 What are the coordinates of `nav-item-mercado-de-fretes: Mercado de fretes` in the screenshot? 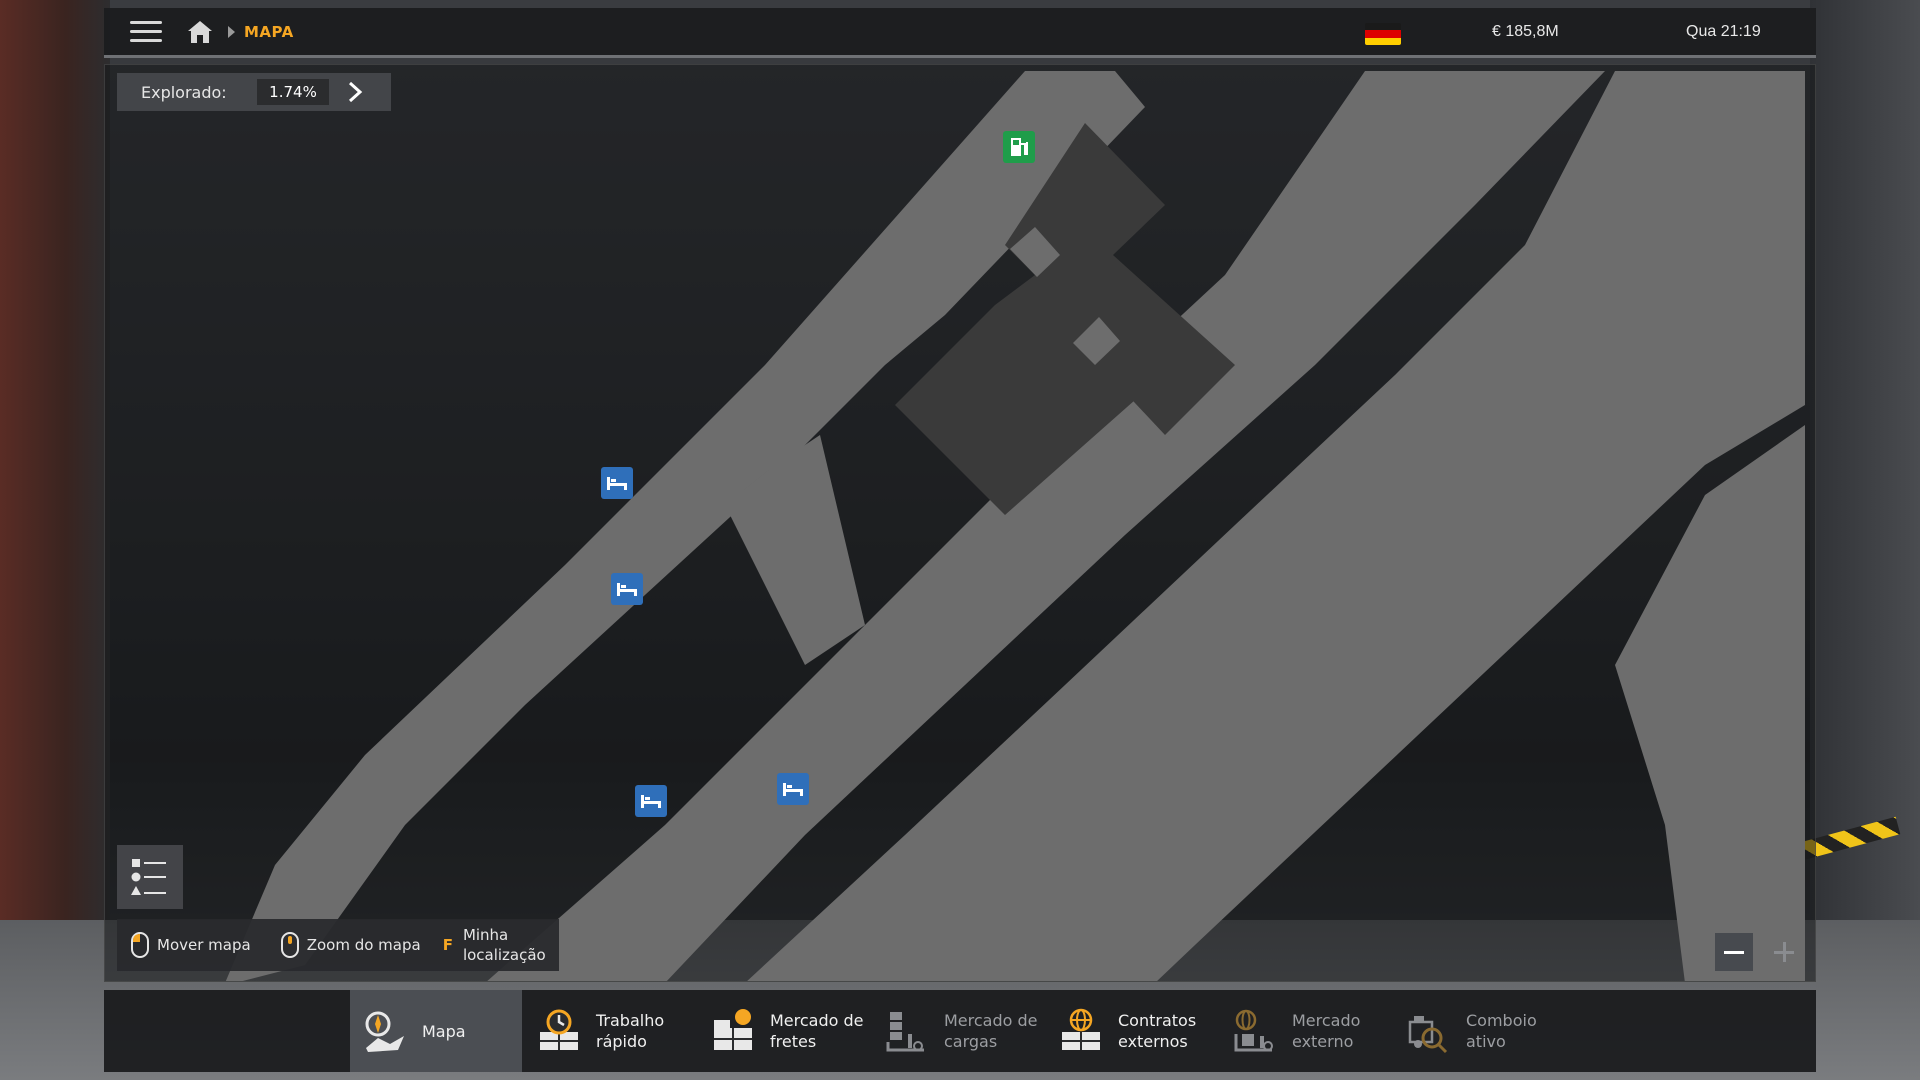 It's located at (784, 1031).